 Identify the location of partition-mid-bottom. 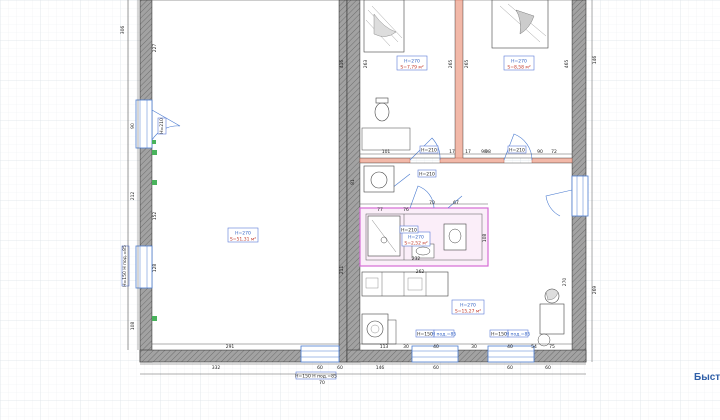
(472, 160).